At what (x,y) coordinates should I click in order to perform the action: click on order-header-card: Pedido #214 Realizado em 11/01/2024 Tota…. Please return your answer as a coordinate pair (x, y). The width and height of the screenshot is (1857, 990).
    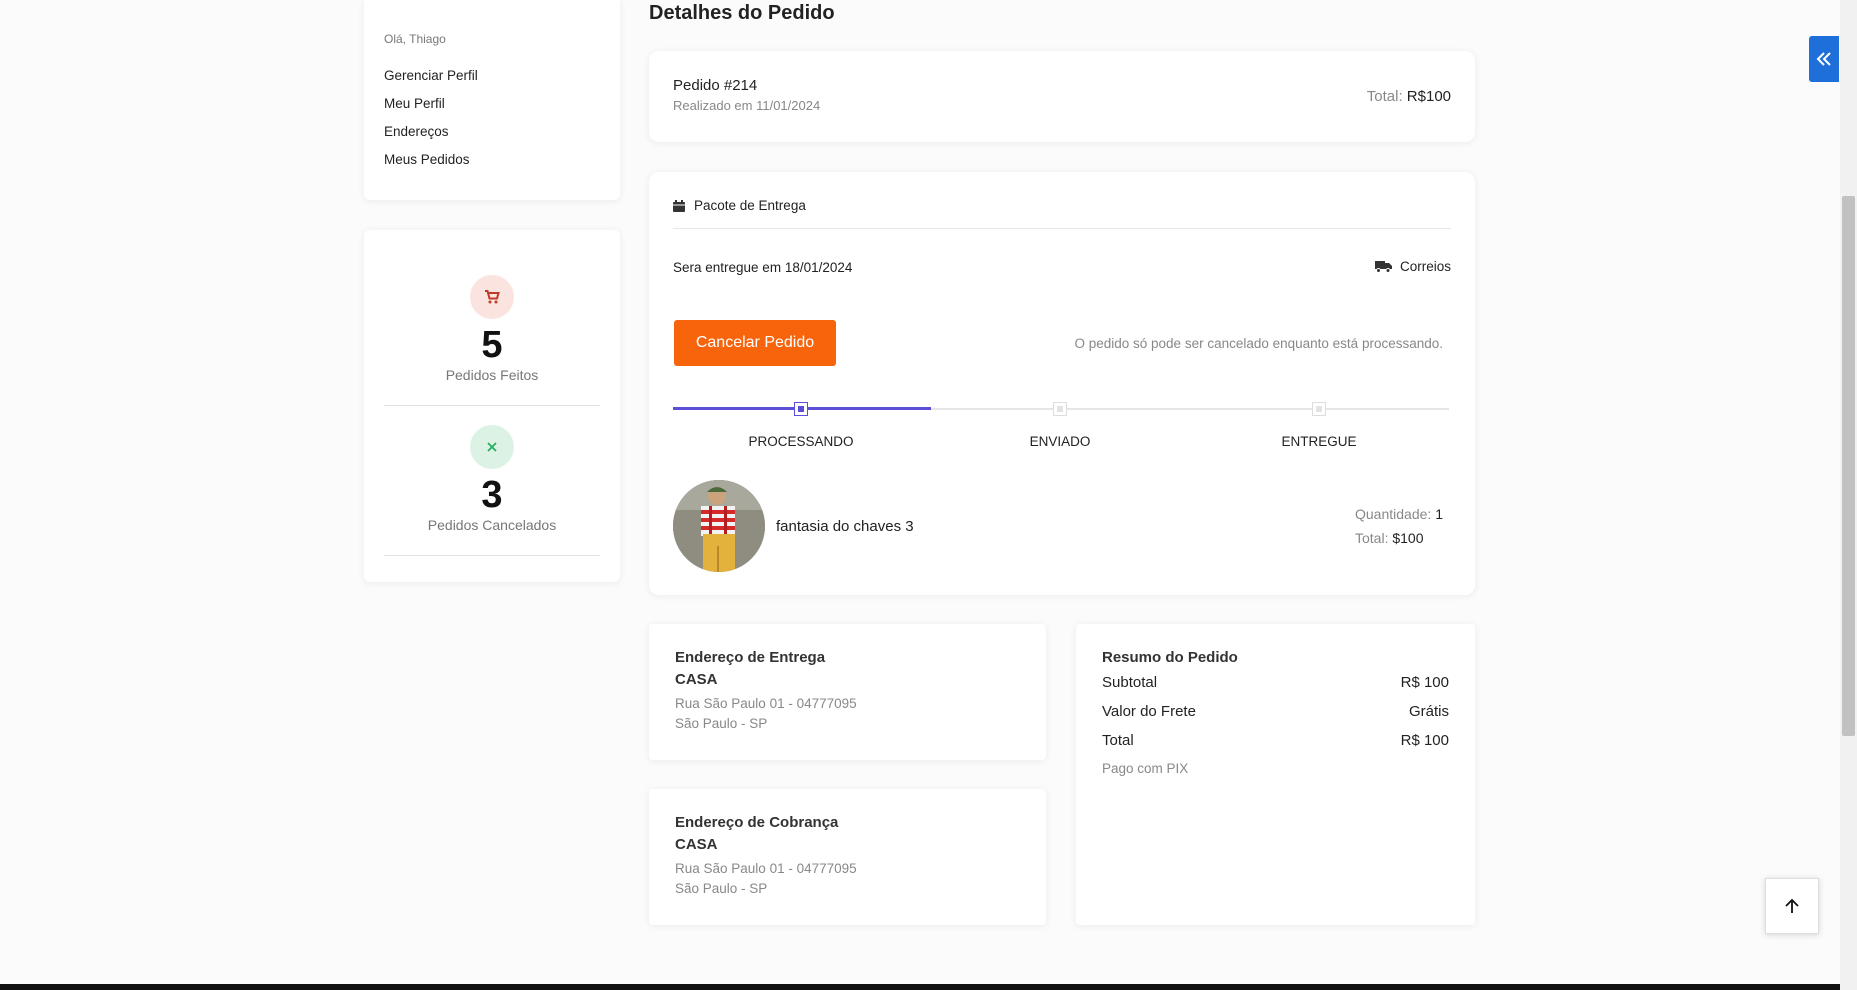
    Looking at the image, I should click on (1062, 96).